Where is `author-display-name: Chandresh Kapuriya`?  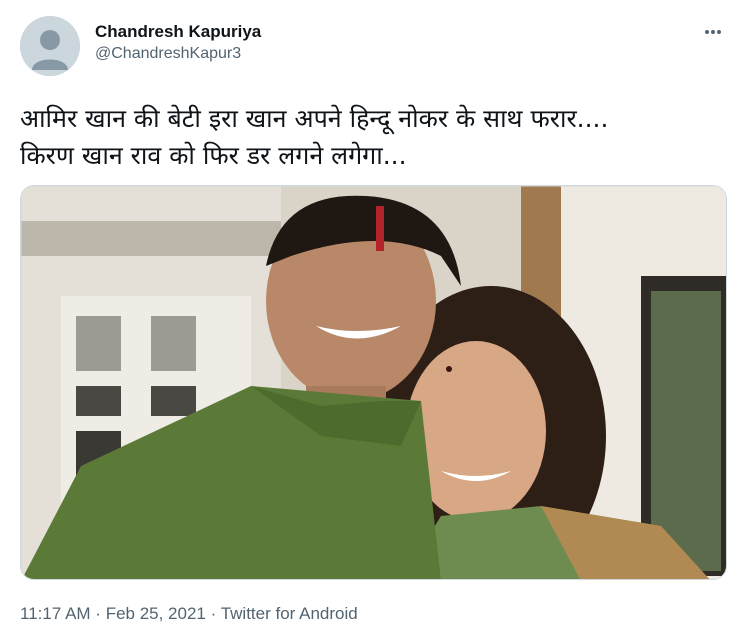 author-display-name: Chandresh Kapuriya is located at coordinates (178, 32).